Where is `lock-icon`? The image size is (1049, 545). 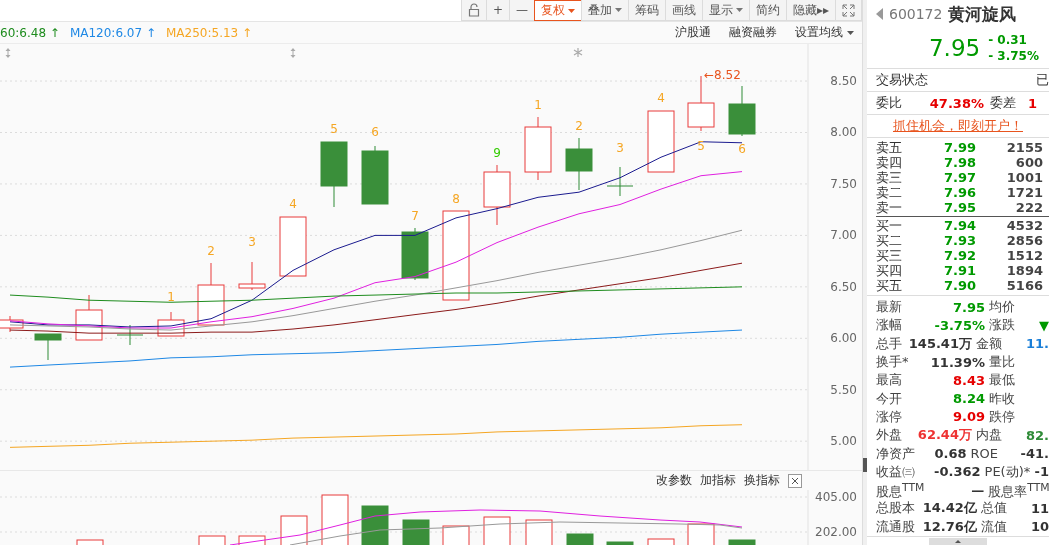 lock-icon is located at coordinates (473, 10).